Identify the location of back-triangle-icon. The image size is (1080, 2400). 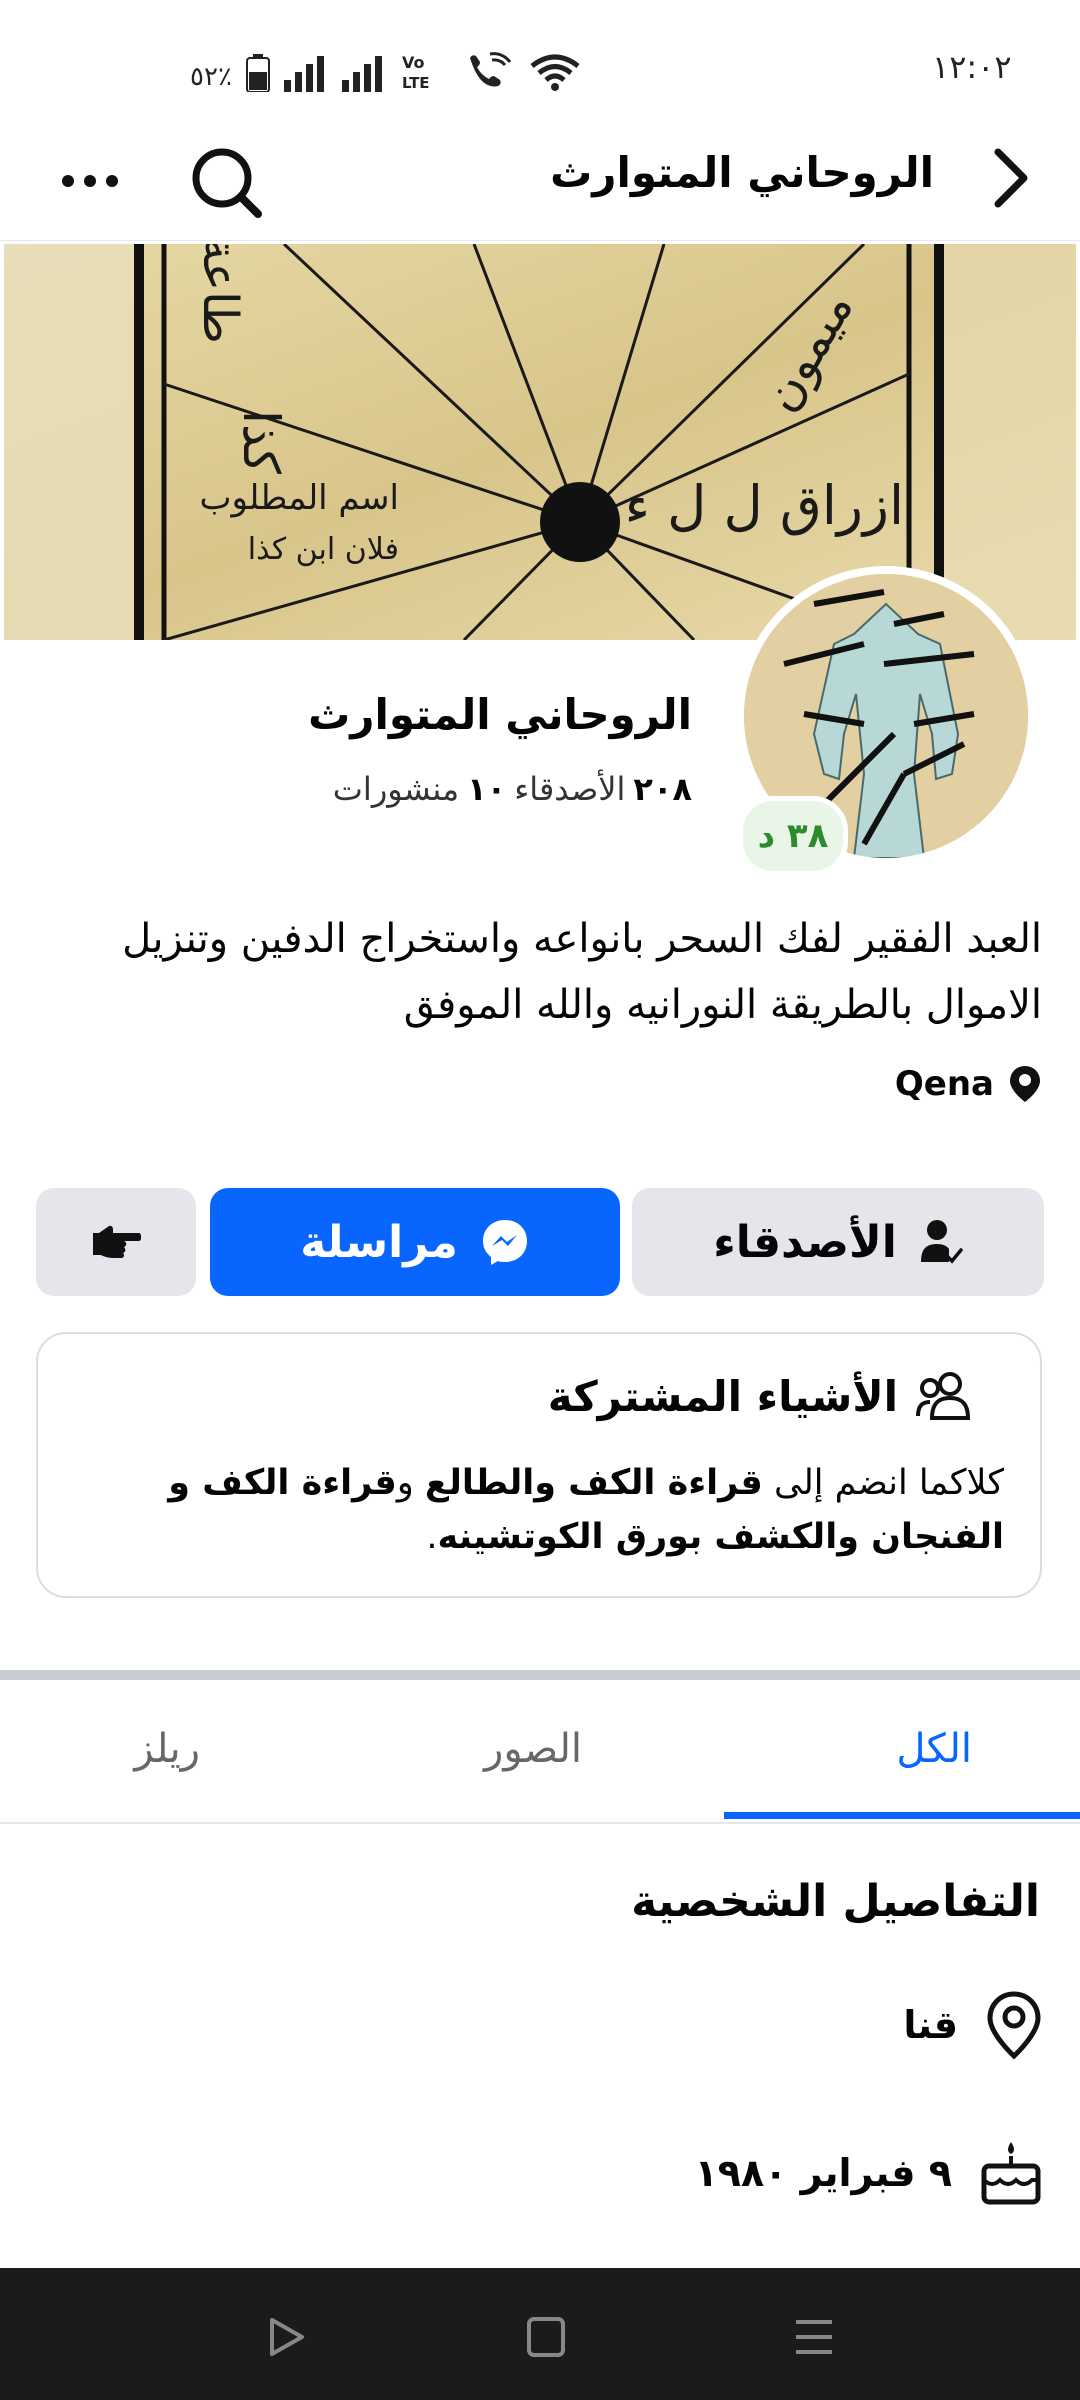
(287, 2337).